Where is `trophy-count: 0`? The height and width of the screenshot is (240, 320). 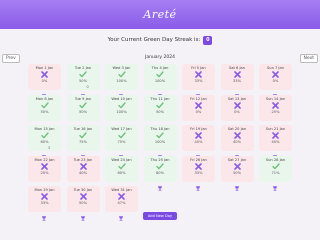 trophy-count: 0 is located at coordinates (87, 87).